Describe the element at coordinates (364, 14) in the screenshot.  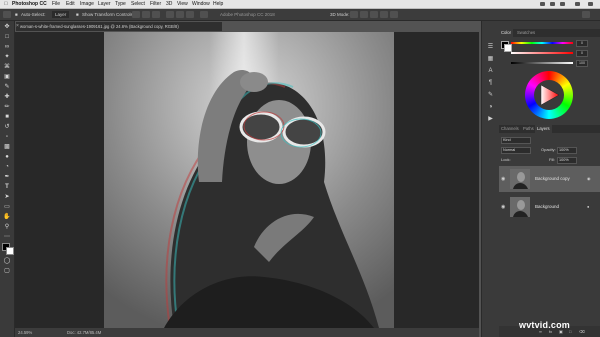
I see `3d-roll-icon` at that location.